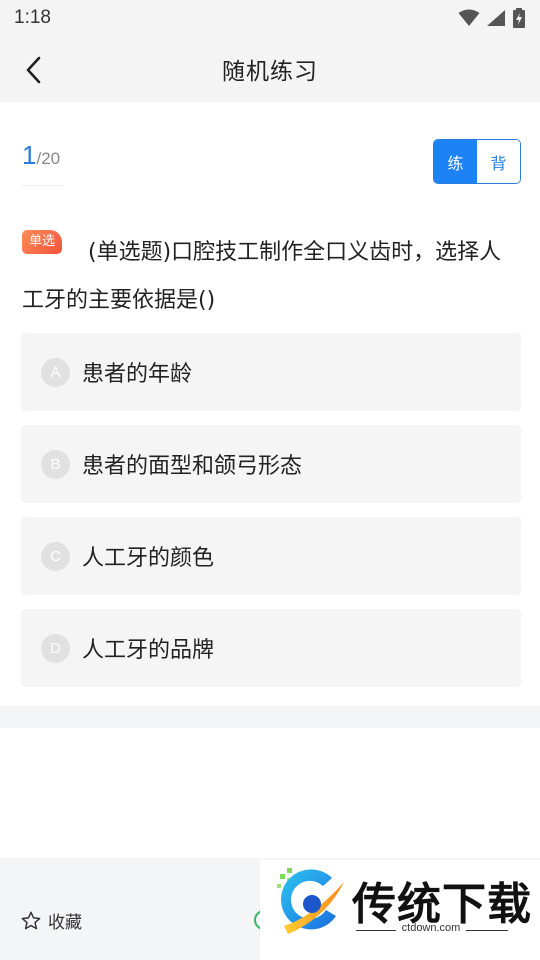 Image resolution: width=540 pixels, height=960 pixels. What do you see at coordinates (148, 650) in the screenshot?
I see `option-text: 人工牙的品牌` at bounding box center [148, 650].